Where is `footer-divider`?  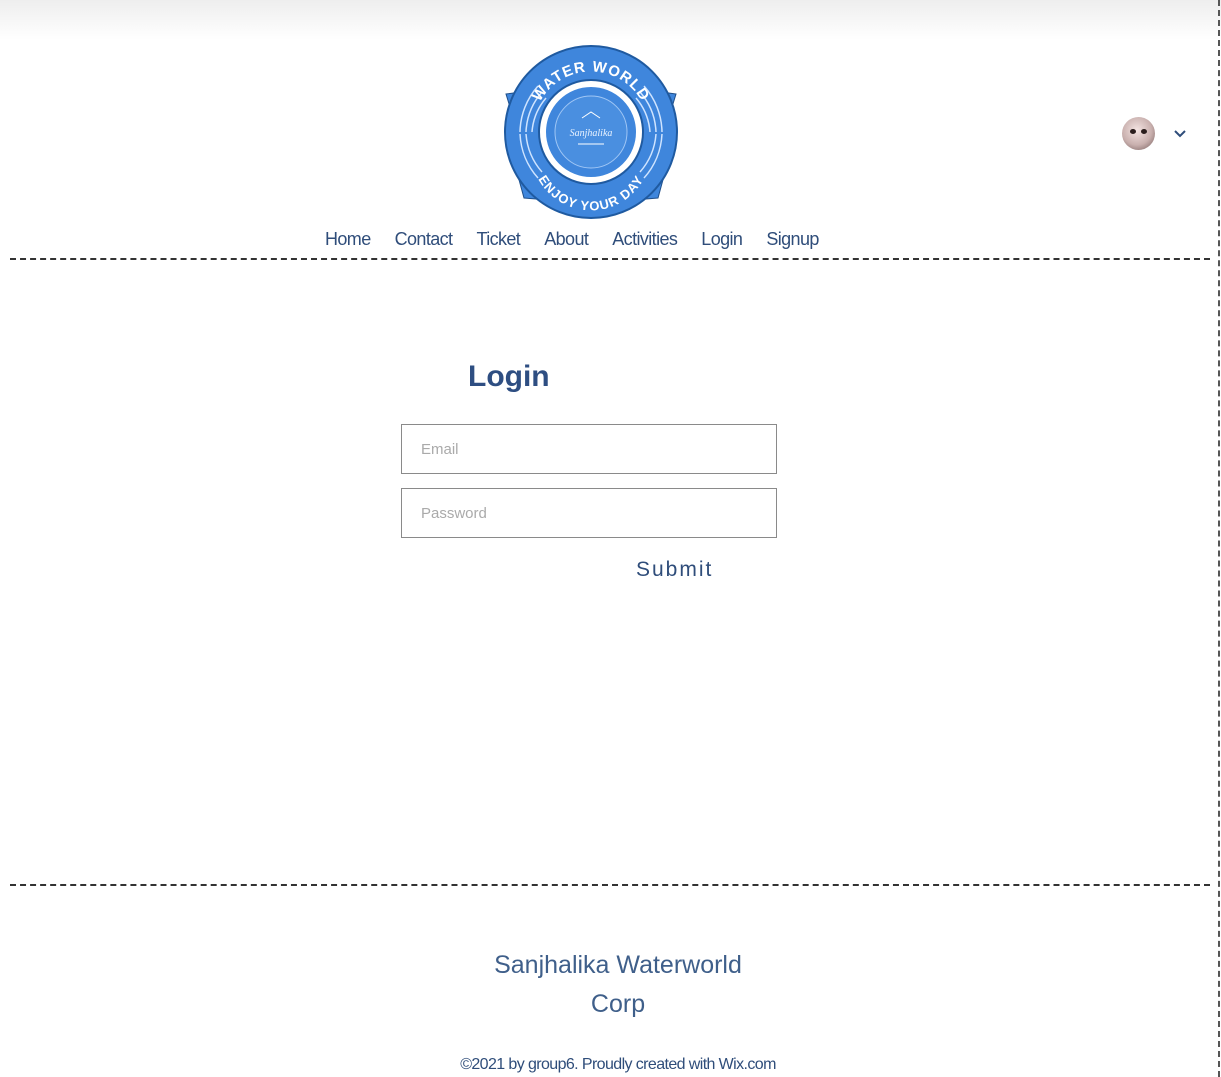 footer-divider is located at coordinates (610, 885).